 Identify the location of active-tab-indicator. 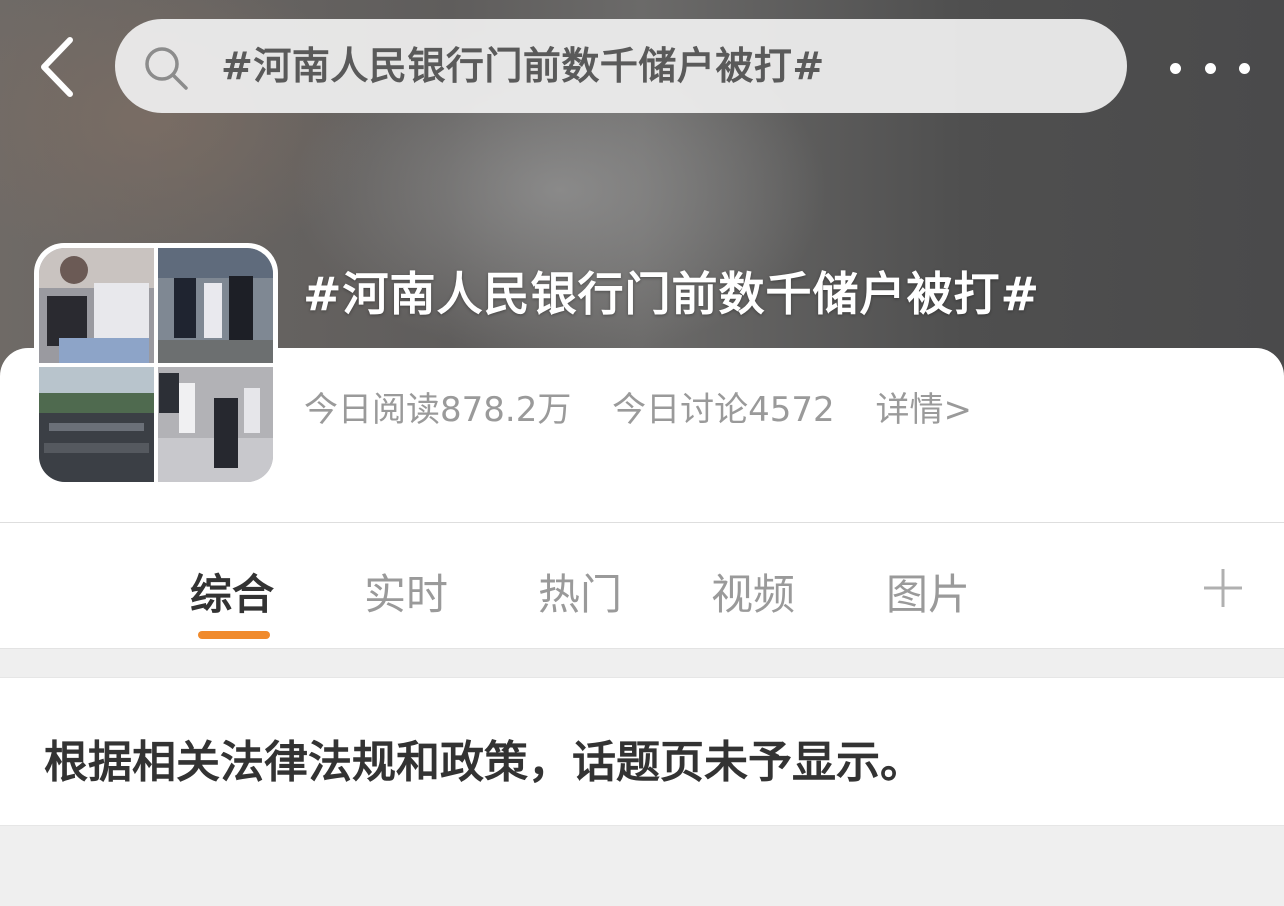
(234, 635).